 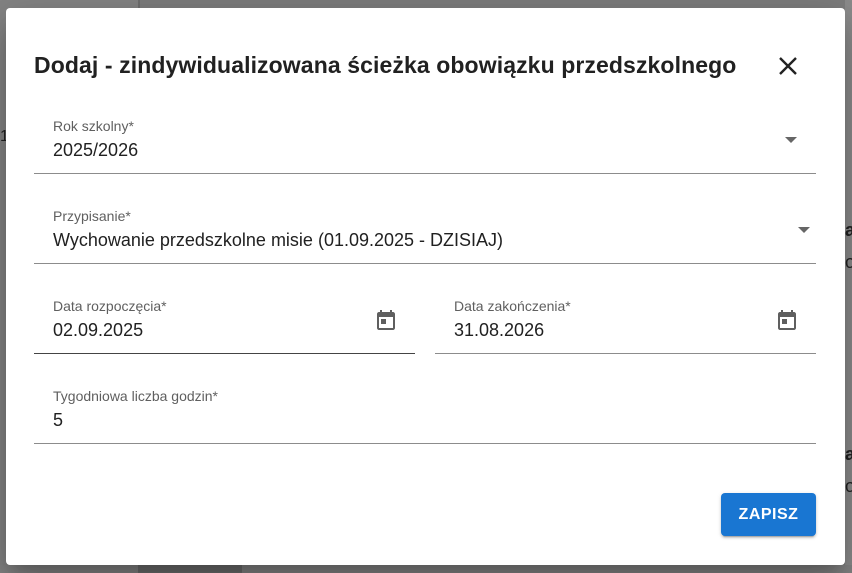 I want to click on assignment-label: Przypisanie*, so click(x=92, y=216).